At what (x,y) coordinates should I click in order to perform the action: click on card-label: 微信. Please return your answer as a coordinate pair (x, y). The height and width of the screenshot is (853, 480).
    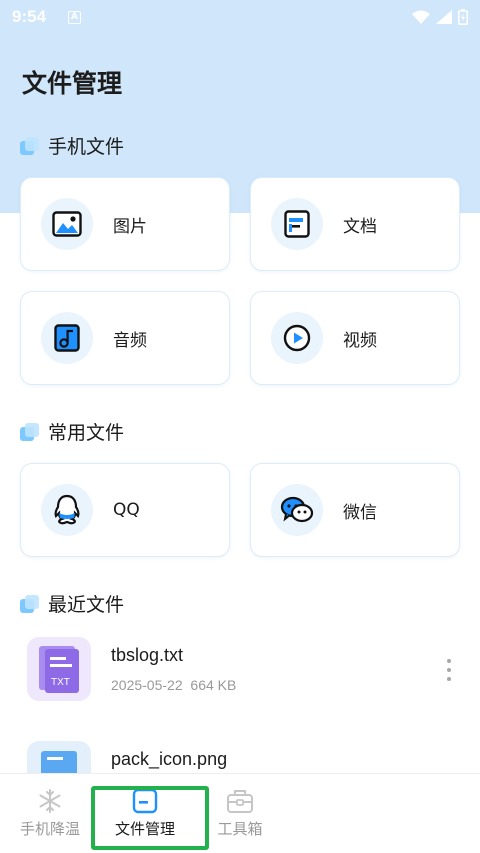
    Looking at the image, I should click on (360, 512).